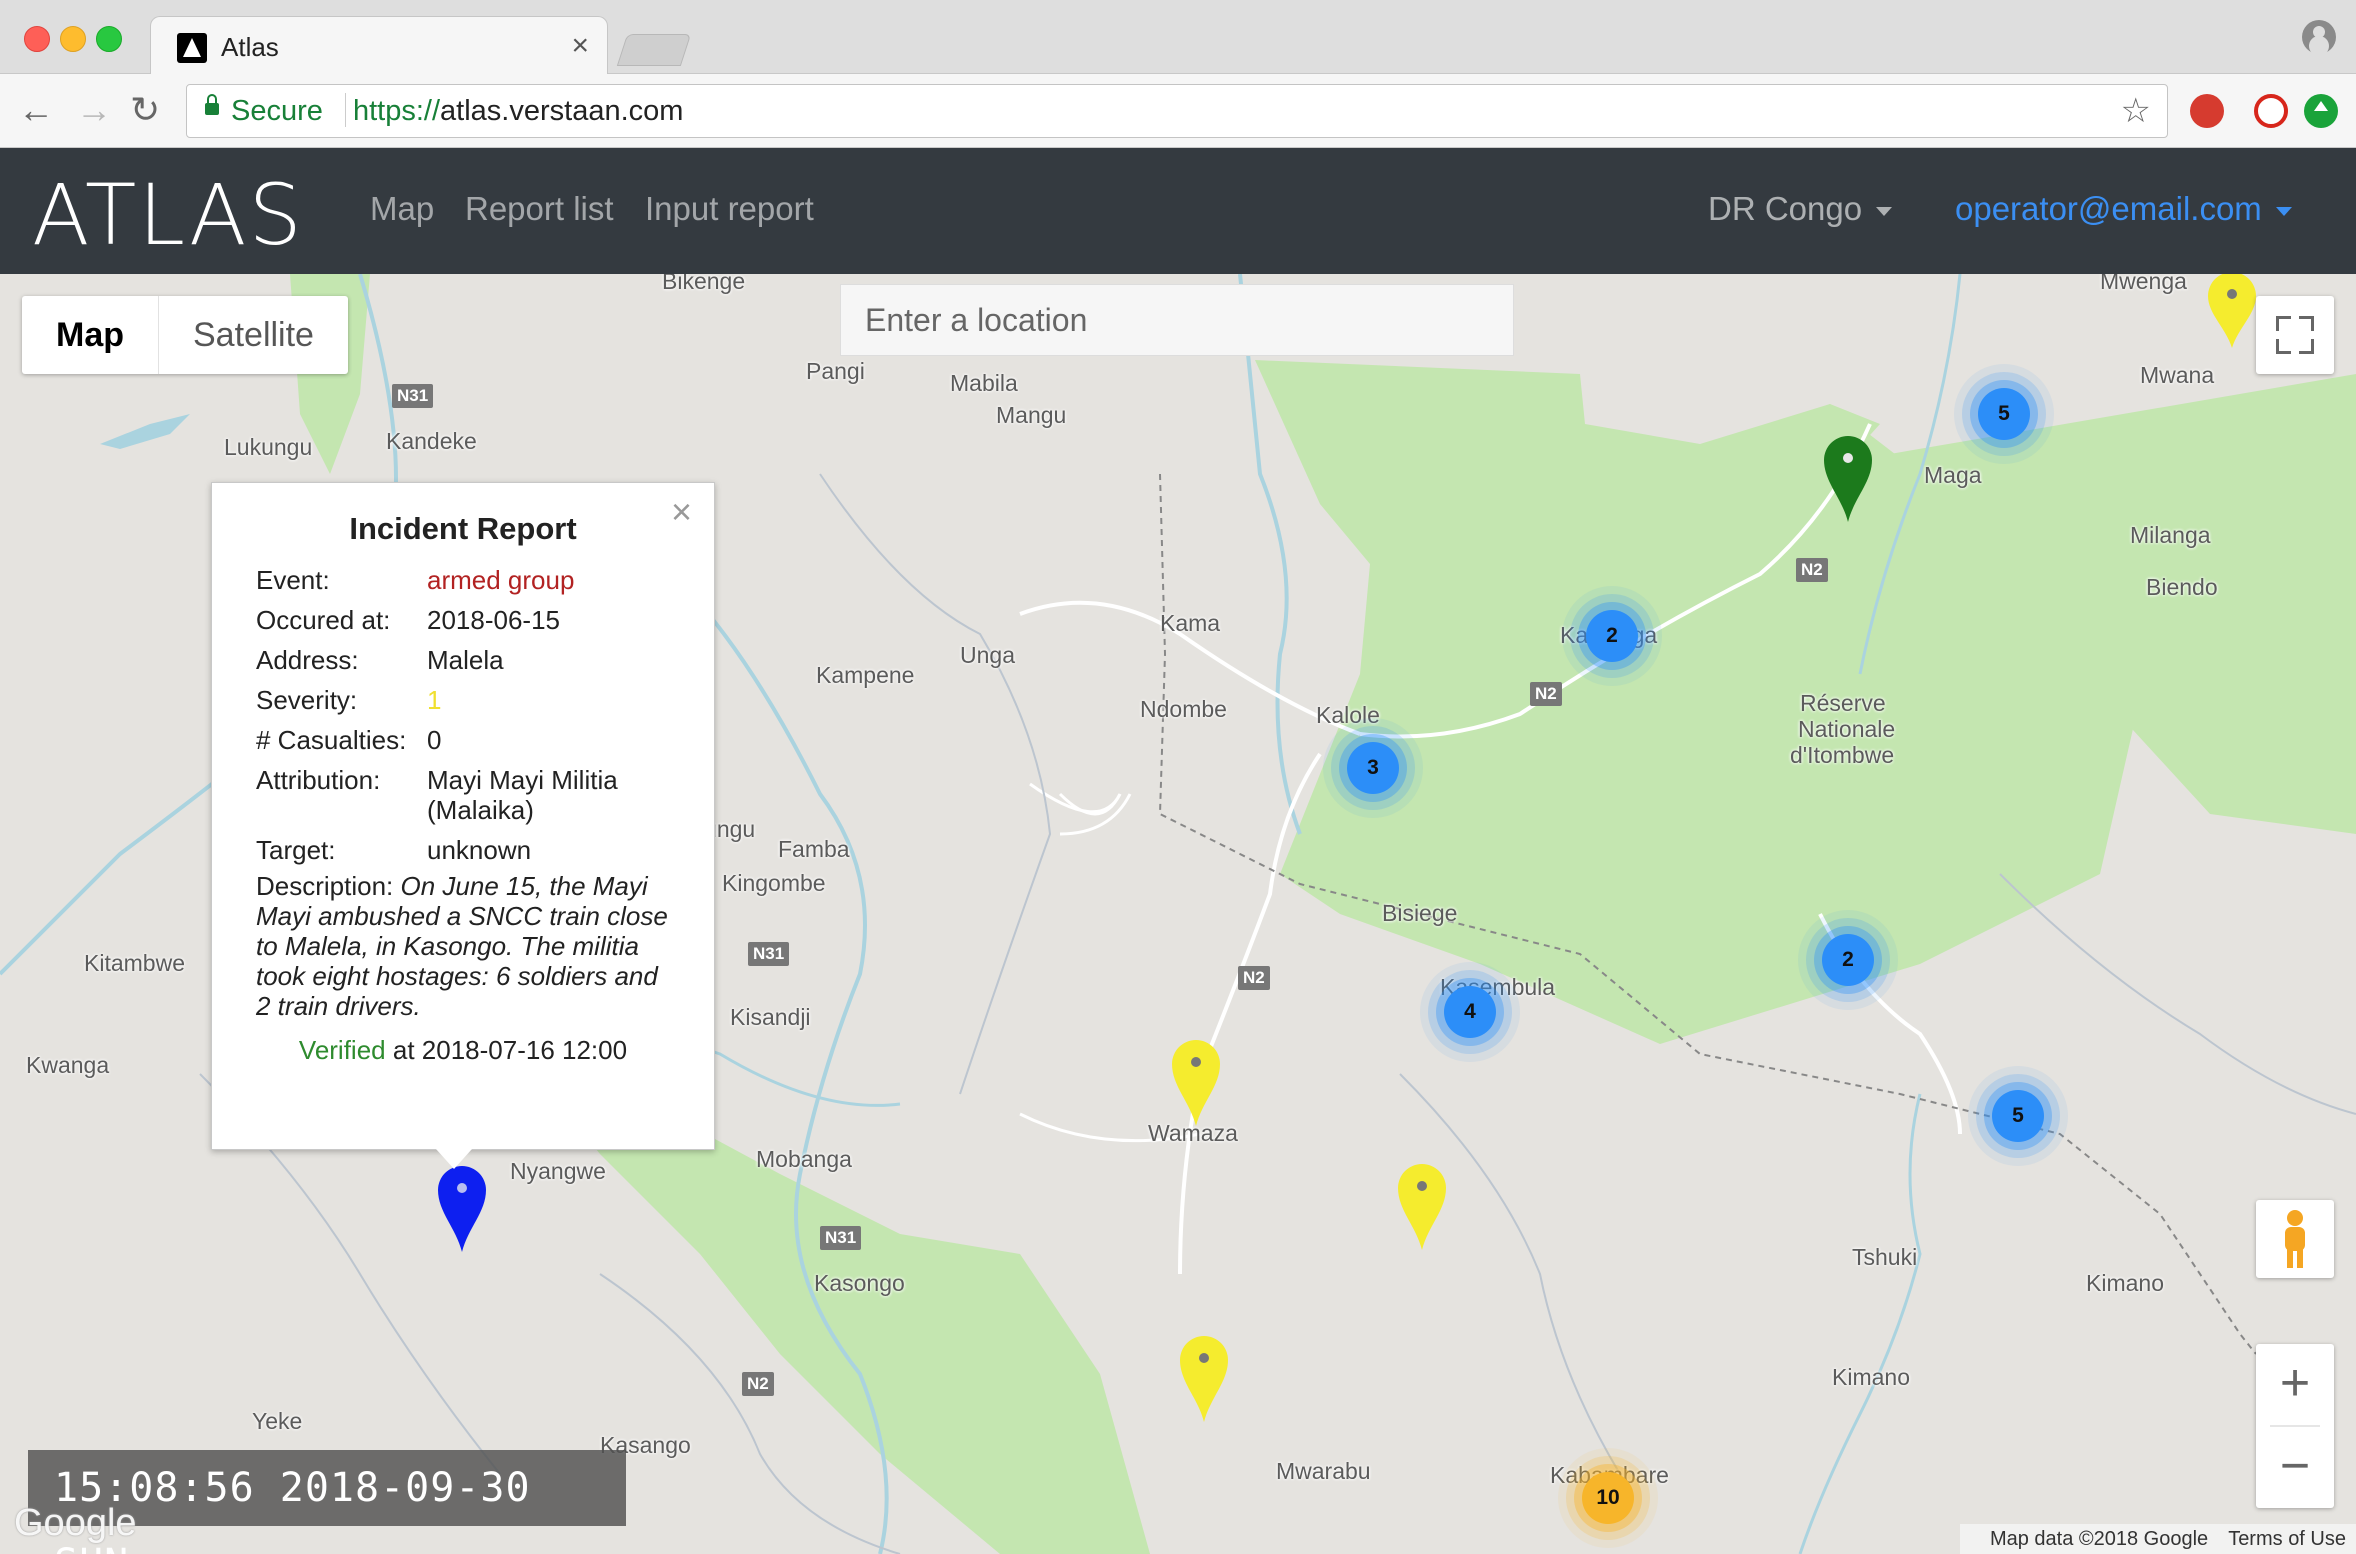 The image size is (2356, 1554). Describe the element at coordinates (402, 209) in the screenshot. I see `nav-link-map: Map` at that location.